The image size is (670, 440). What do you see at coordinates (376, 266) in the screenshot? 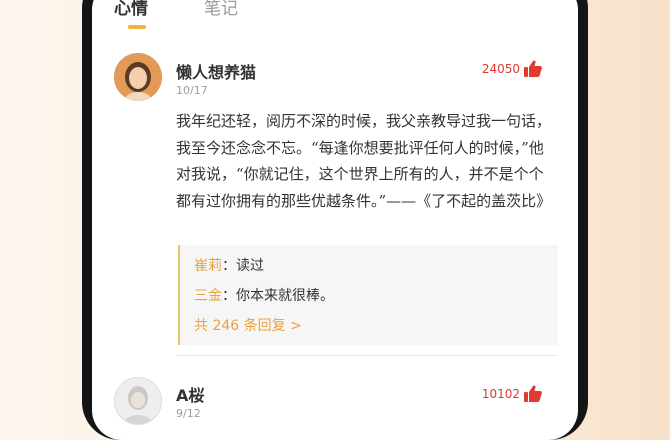
I see `reply-item: 崔莉：读过` at bounding box center [376, 266].